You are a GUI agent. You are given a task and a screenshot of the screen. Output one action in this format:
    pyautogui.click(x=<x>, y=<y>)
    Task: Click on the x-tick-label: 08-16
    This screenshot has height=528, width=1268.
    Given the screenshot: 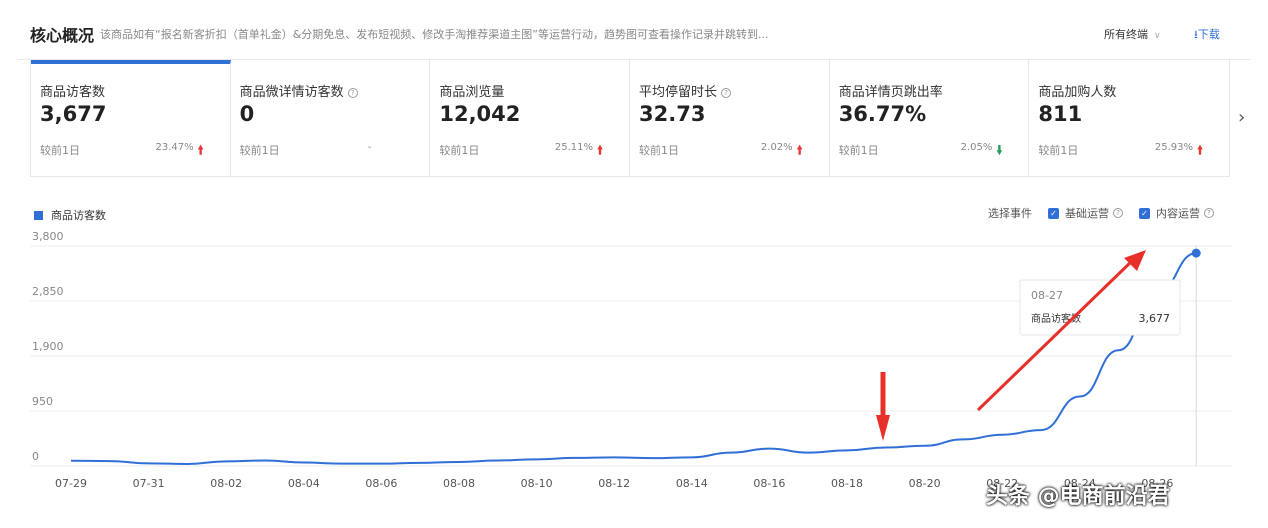 What is the action you would take?
    pyautogui.click(x=769, y=483)
    